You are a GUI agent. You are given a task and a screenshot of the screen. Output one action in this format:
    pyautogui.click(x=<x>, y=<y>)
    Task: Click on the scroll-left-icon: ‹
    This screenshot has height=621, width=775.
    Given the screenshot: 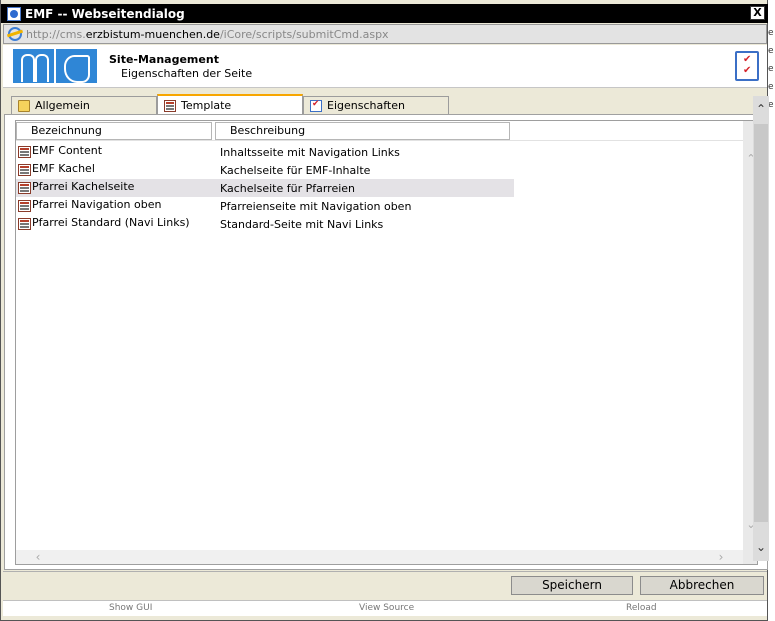 What is the action you would take?
    pyautogui.click(x=38, y=557)
    